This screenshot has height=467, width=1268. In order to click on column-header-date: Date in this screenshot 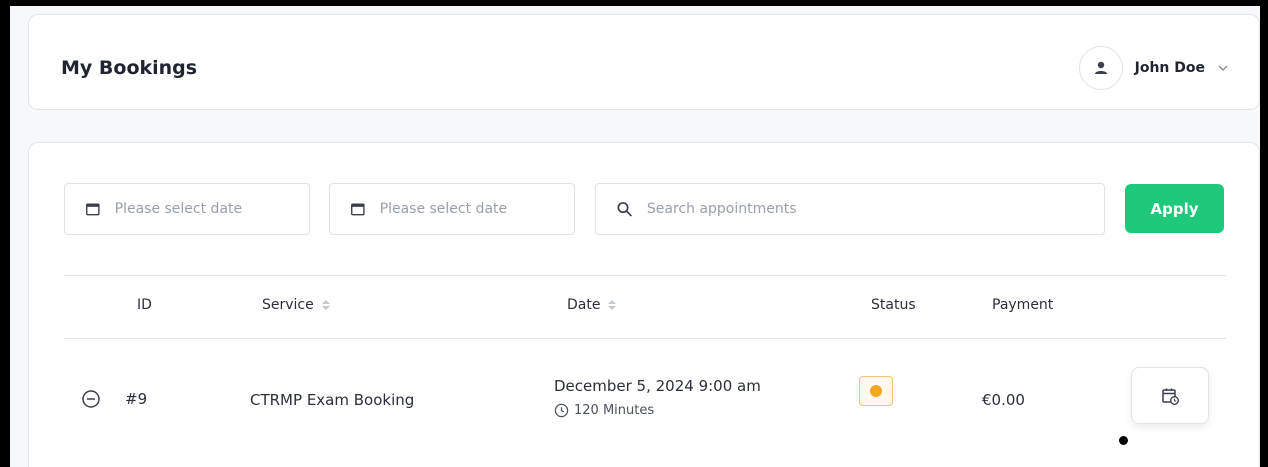, I will do `click(592, 305)`.